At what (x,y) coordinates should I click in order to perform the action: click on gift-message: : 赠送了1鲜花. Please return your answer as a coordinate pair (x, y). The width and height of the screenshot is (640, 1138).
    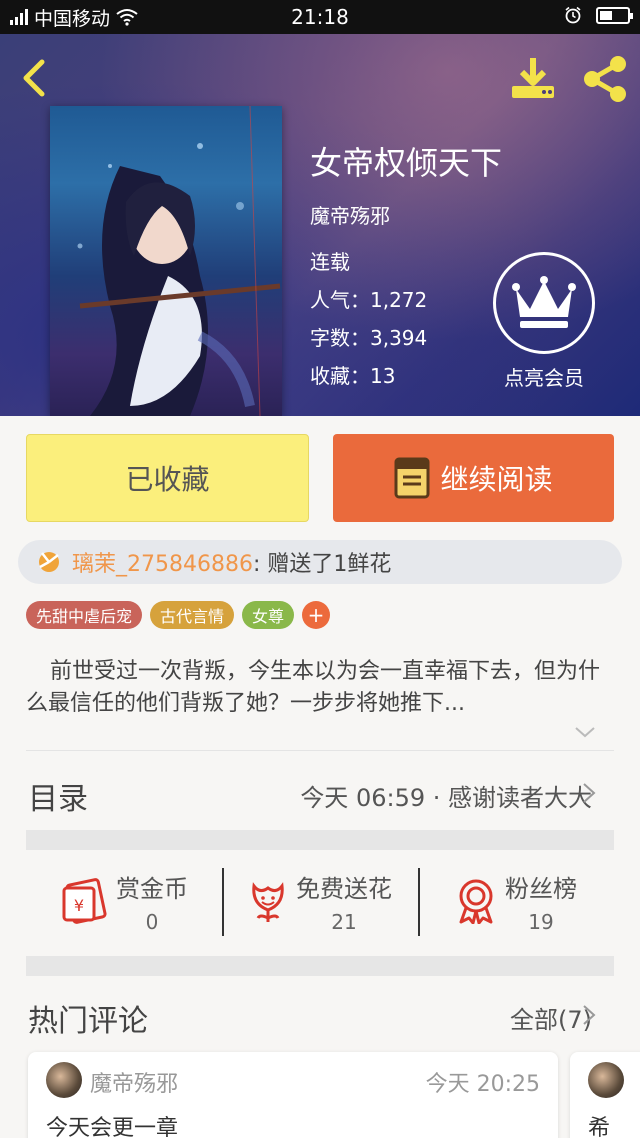
    Looking at the image, I should click on (322, 564).